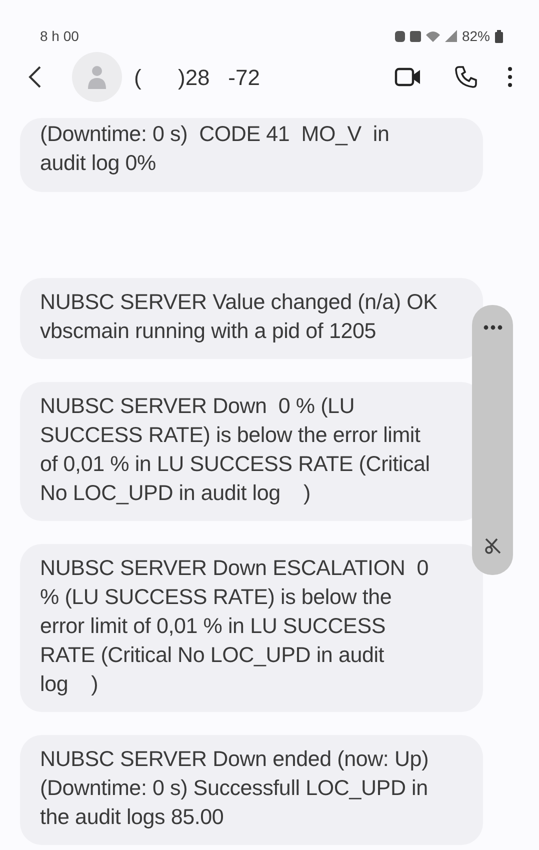  What do you see at coordinates (234, 788) in the screenshot?
I see `message-text: (Downtime: 0 s) Successfull LOC_UPD in` at bounding box center [234, 788].